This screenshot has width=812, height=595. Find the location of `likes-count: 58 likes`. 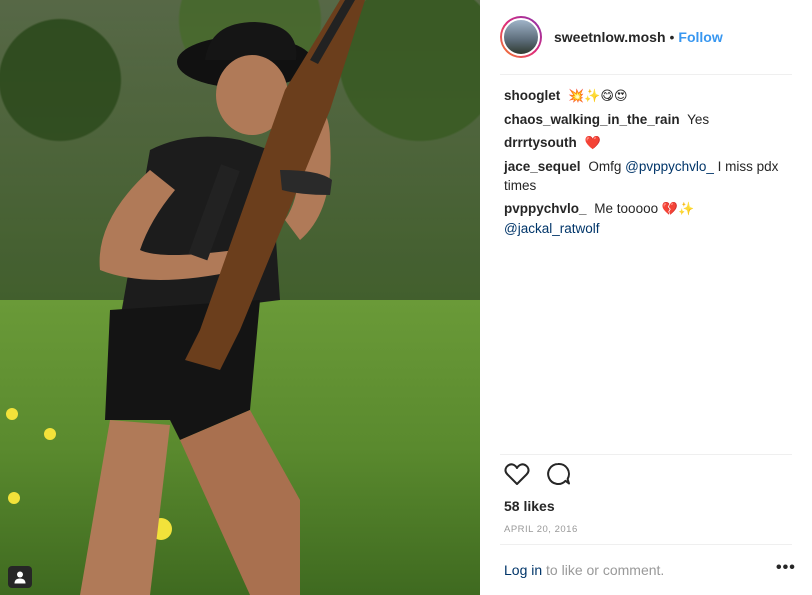

likes-count: 58 likes is located at coordinates (529, 506).